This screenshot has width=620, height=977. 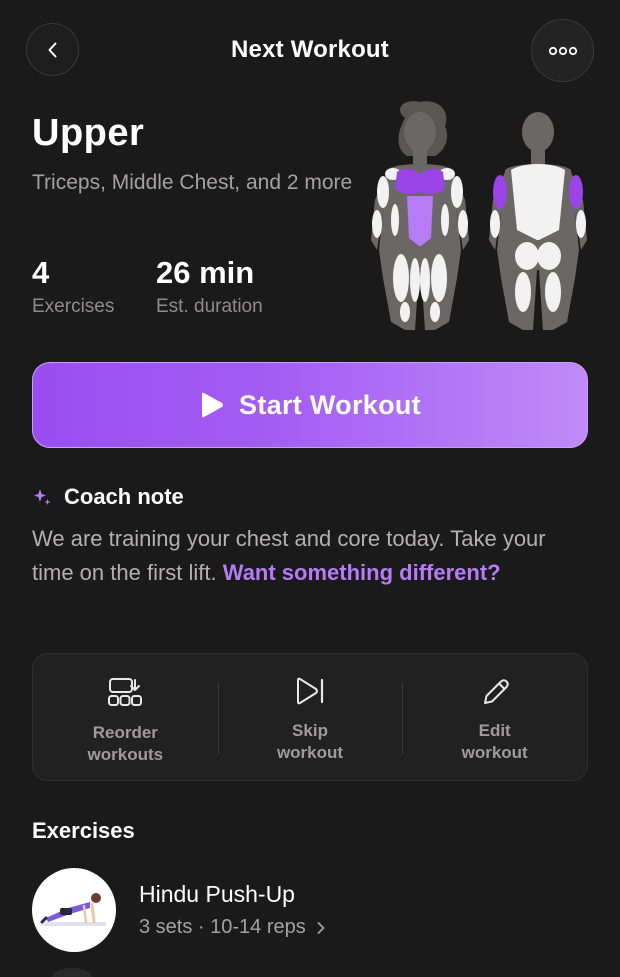 What do you see at coordinates (479, 215) in the screenshot?
I see `muscle-map` at bounding box center [479, 215].